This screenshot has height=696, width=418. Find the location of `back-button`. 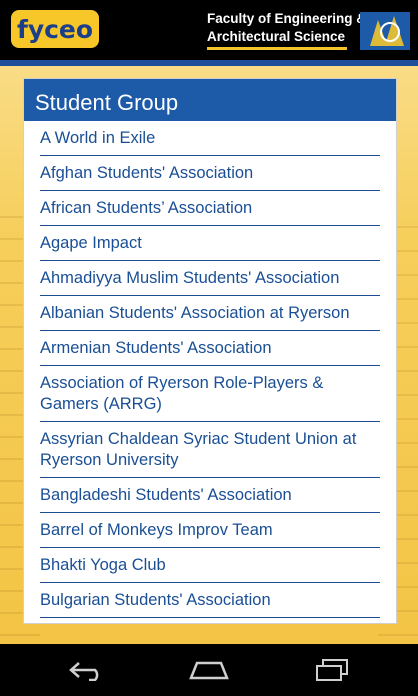

back-button is located at coordinates (87, 670).